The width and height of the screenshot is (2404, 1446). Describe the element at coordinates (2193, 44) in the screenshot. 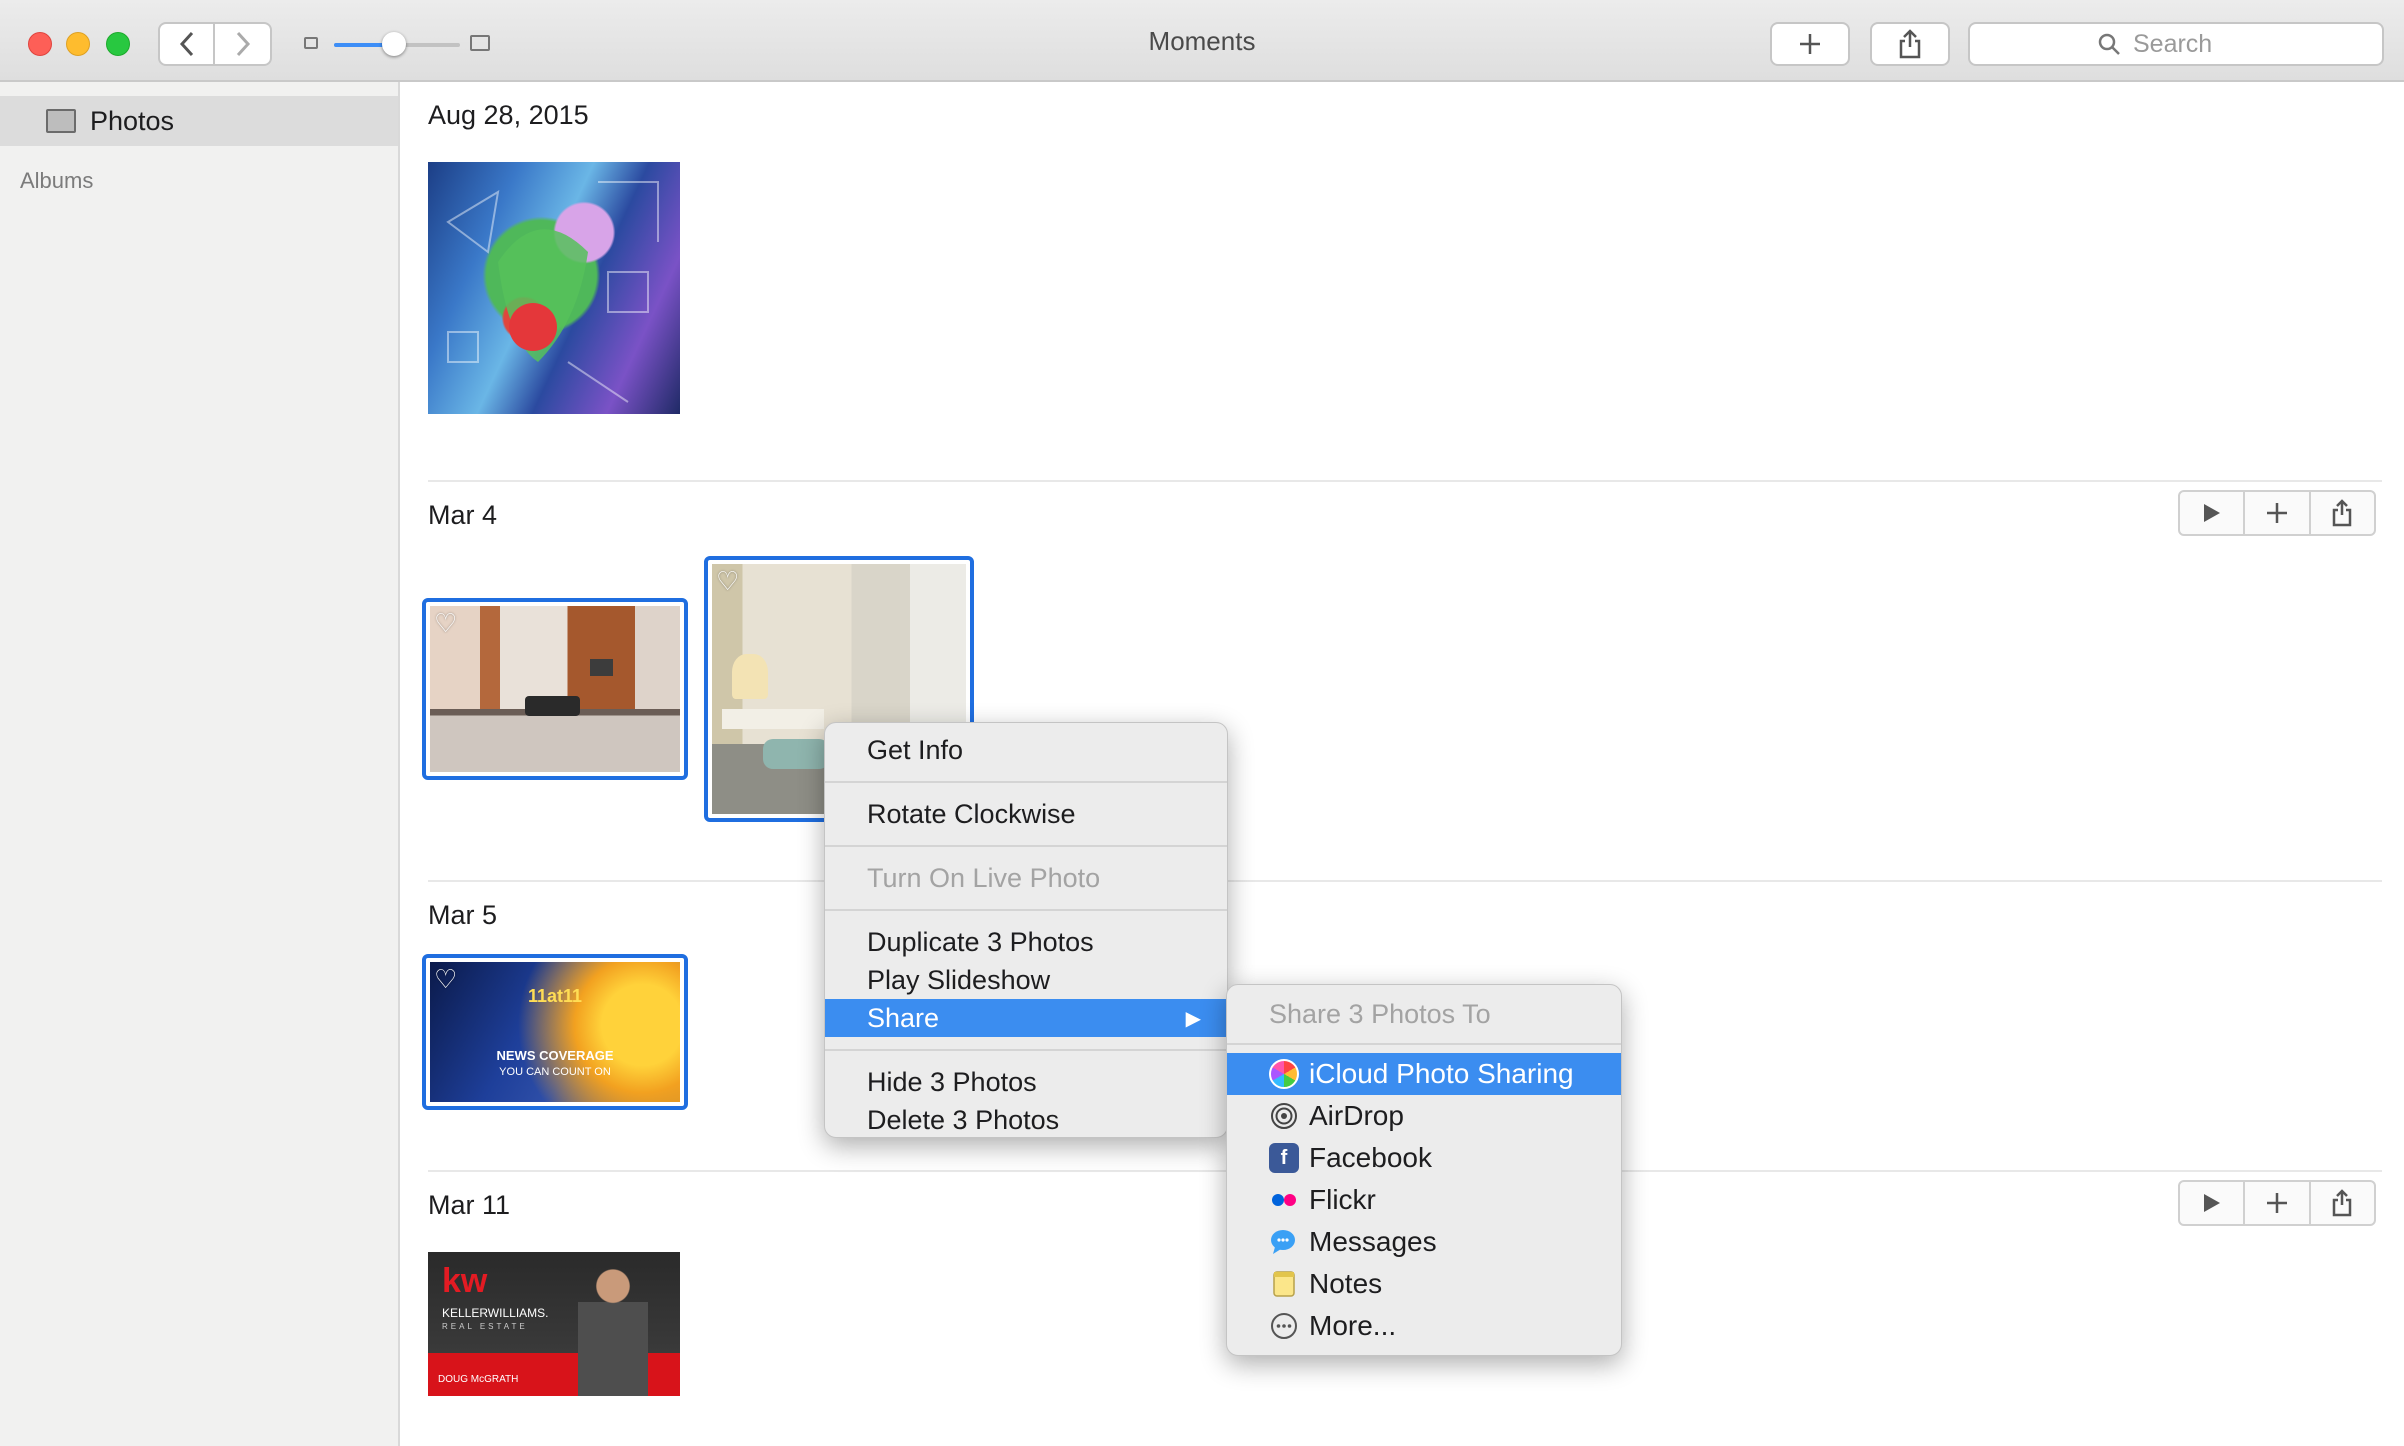

I see `search-input` at that location.